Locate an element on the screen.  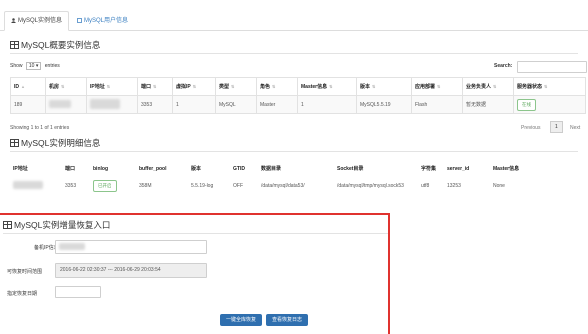
col-ip: IP地址 ⇅ is located at coordinates (112, 86).